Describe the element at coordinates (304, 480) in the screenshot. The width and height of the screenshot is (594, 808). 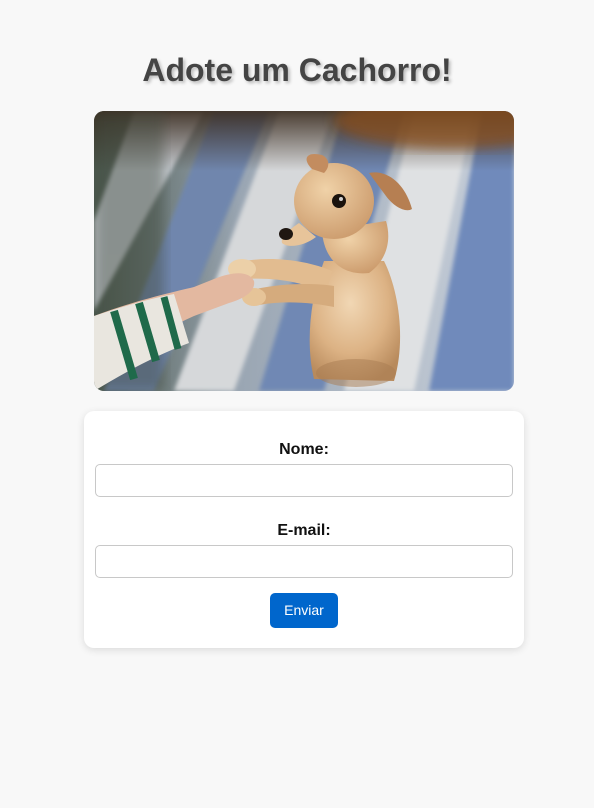
I see `name-field` at that location.